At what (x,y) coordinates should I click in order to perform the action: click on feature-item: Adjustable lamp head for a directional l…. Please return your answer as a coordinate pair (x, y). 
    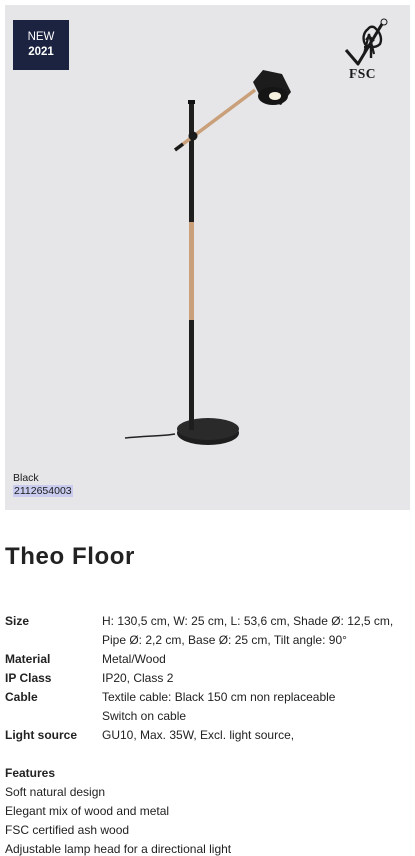
    Looking at the image, I should click on (118, 849).